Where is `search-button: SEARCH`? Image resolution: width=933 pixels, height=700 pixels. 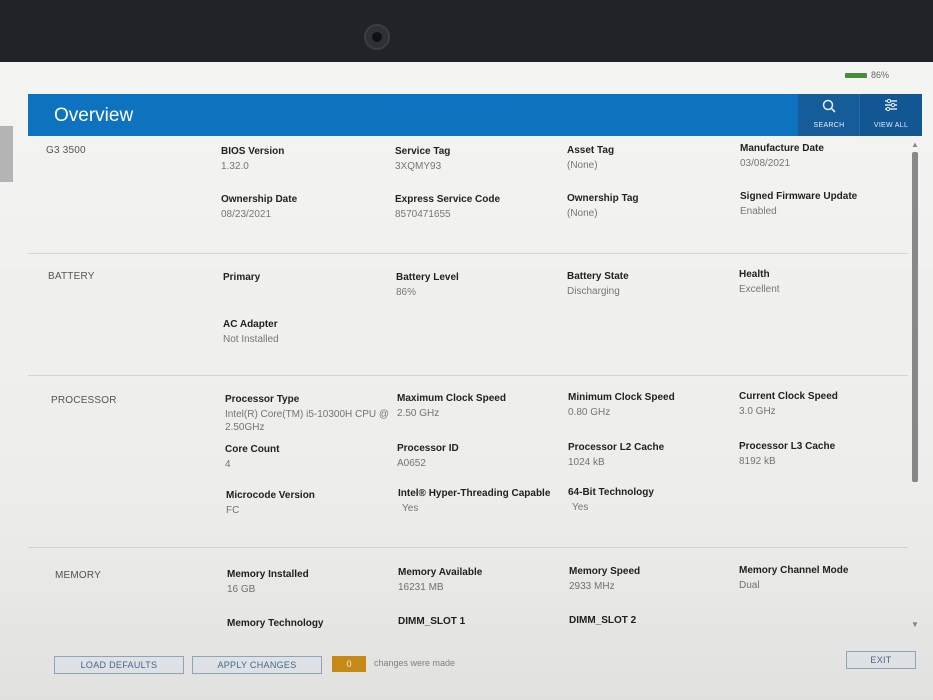
search-button: SEARCH is located at coordinates (829, 115).